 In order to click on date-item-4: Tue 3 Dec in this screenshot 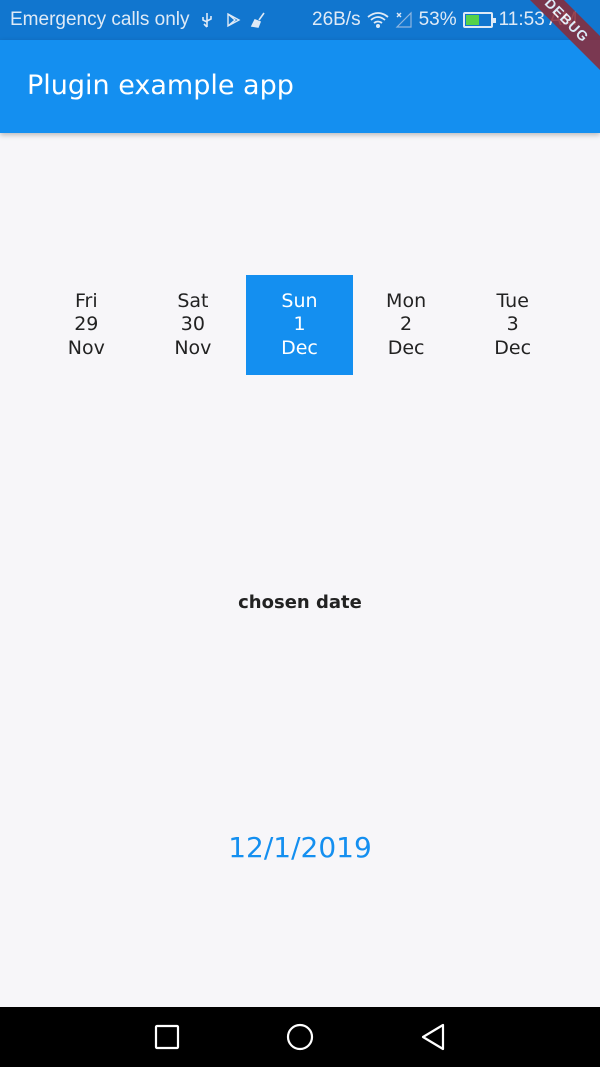, I will do `click(512, 325)`.